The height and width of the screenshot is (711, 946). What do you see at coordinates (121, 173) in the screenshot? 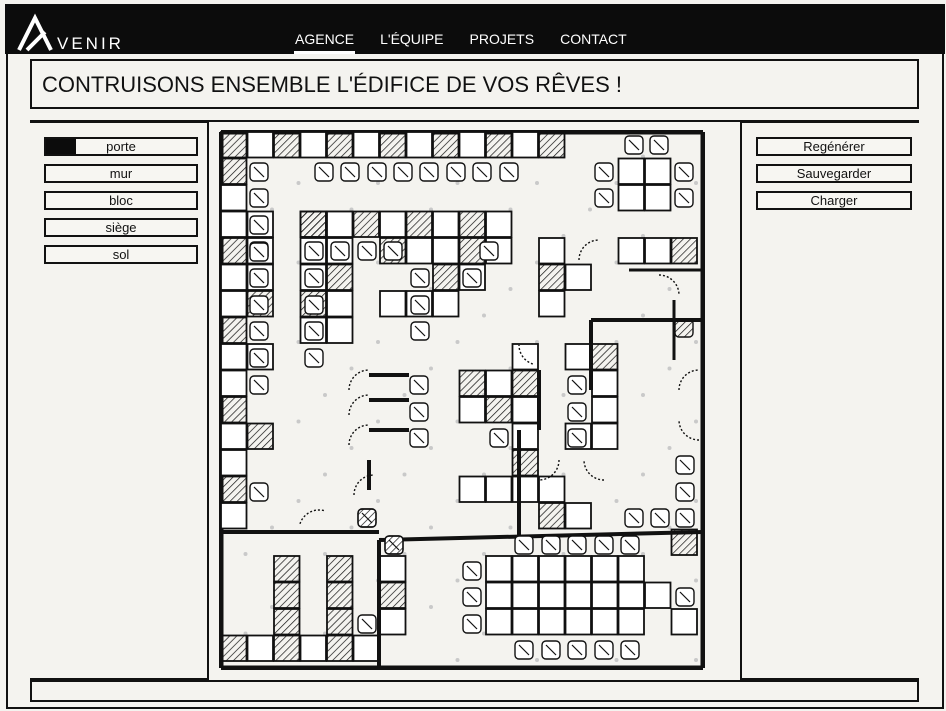
I see `tool-mur-button: mur` at bounding box center [121, 173].